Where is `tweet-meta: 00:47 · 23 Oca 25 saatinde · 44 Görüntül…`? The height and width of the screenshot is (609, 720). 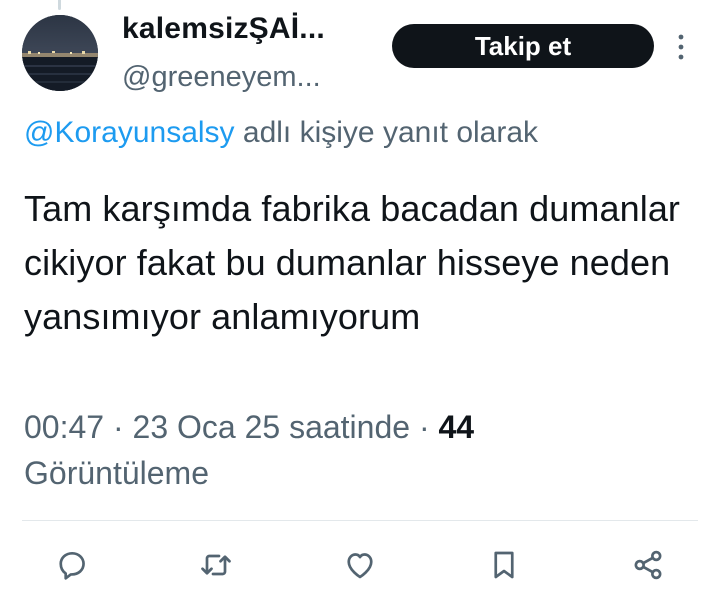 tweet-meta: 00:47 · 23 Oca 25 saatinde · 44 Görüntül… is located at coordinates (324, 450).